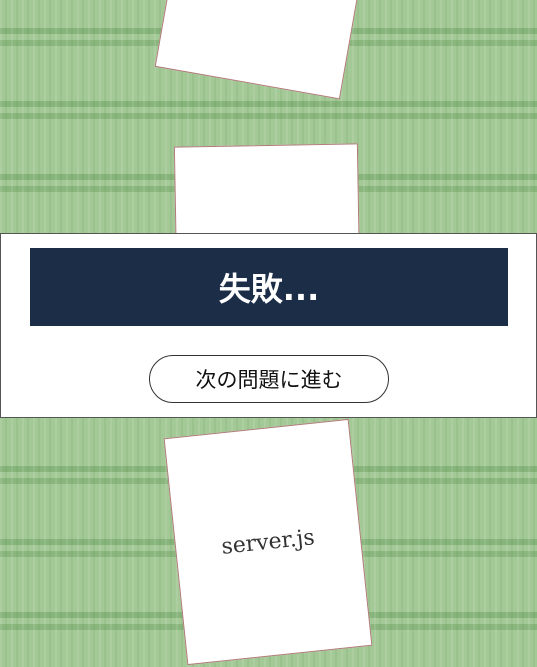 Image resolution: width=537 pixels, height=667 pixels. I want to click on next-question-button: 次の問題に進む, so click(269, 379).